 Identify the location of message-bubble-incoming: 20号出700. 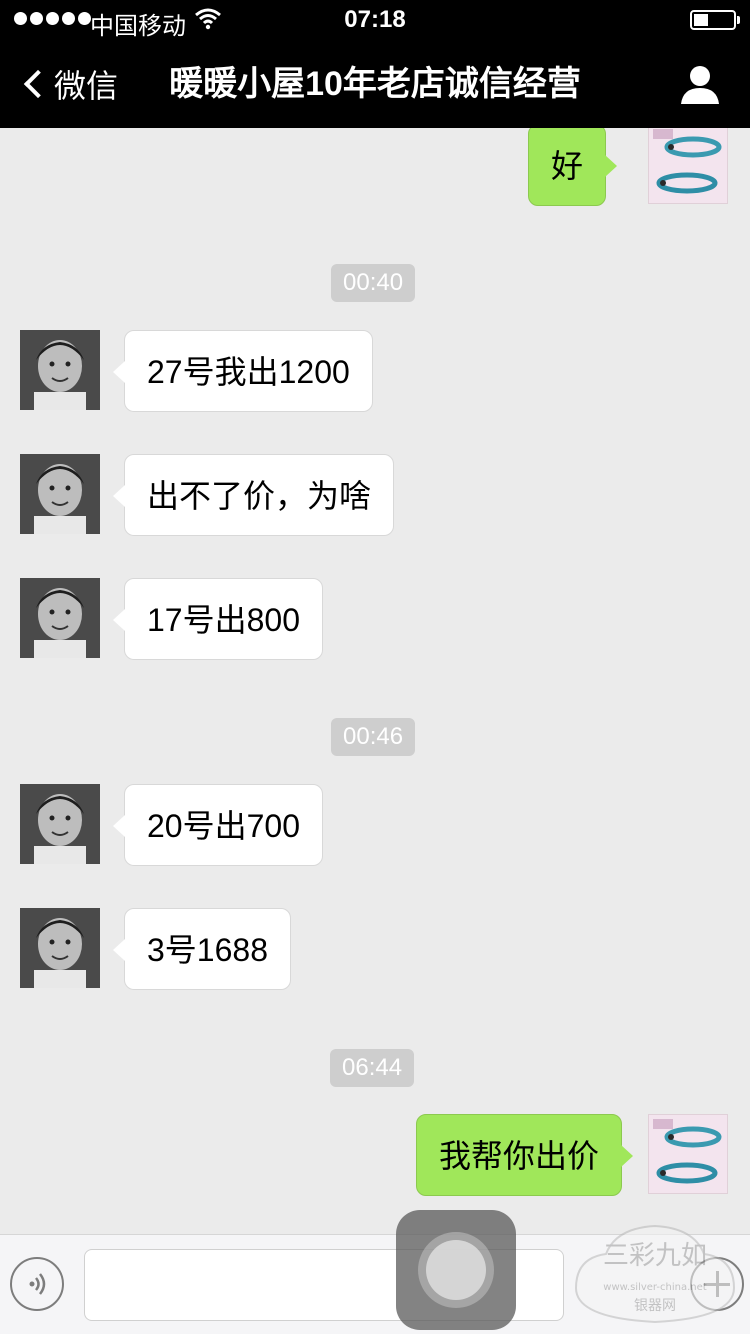
(218, 825).